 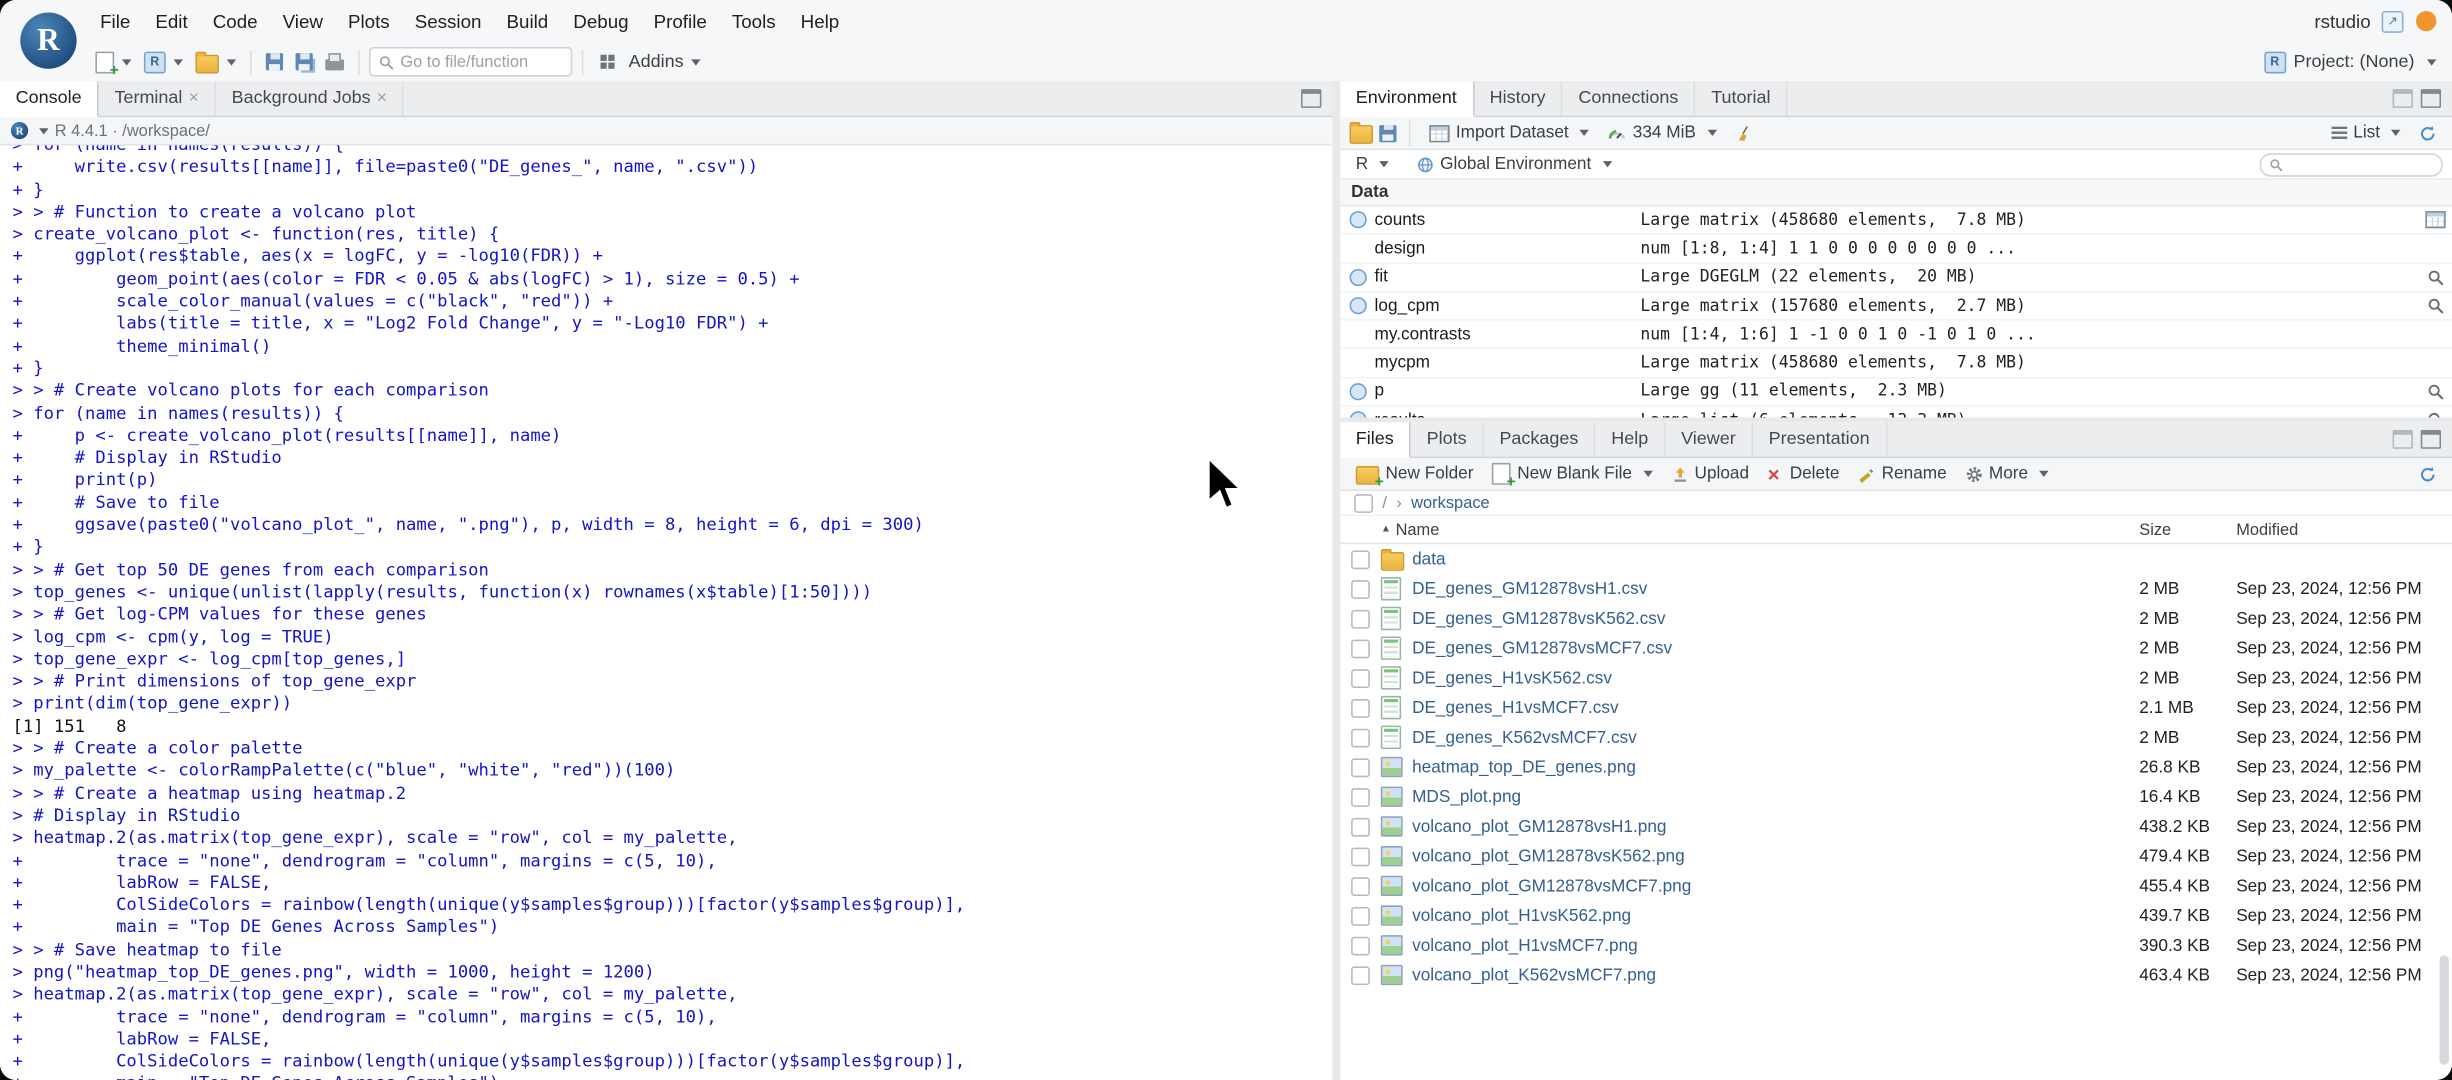 What do you see at coordinates (1775, 678) in the screenshot?
I see `file-link: DE_genes_H1vsK562.csv` at bounding box center [1775, 678].